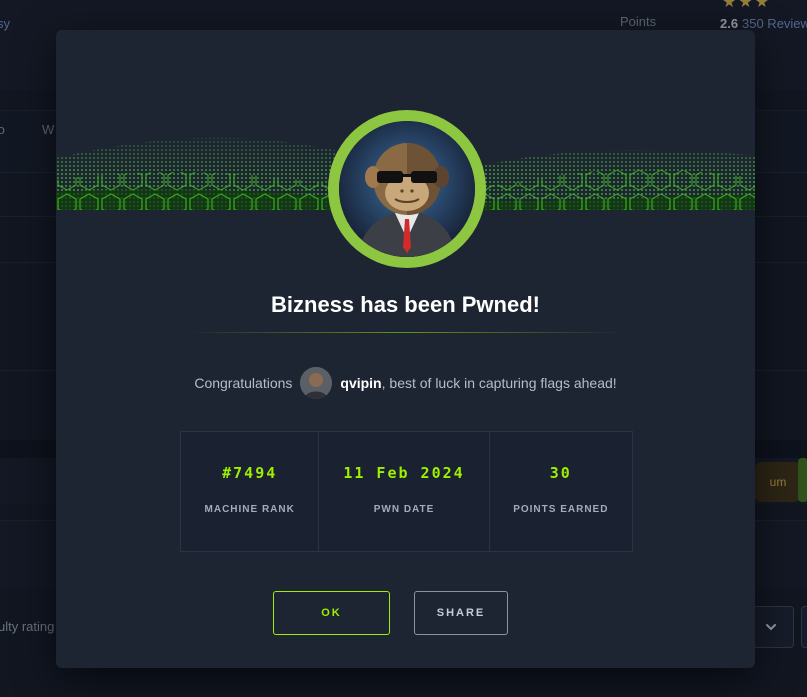 The height and width of the screenshot is (697, 807). Describe the element at coordinates (250, 491) in the screenshot. I see `stat-machine-rank: #7494 MACHINE RANK` at that location.